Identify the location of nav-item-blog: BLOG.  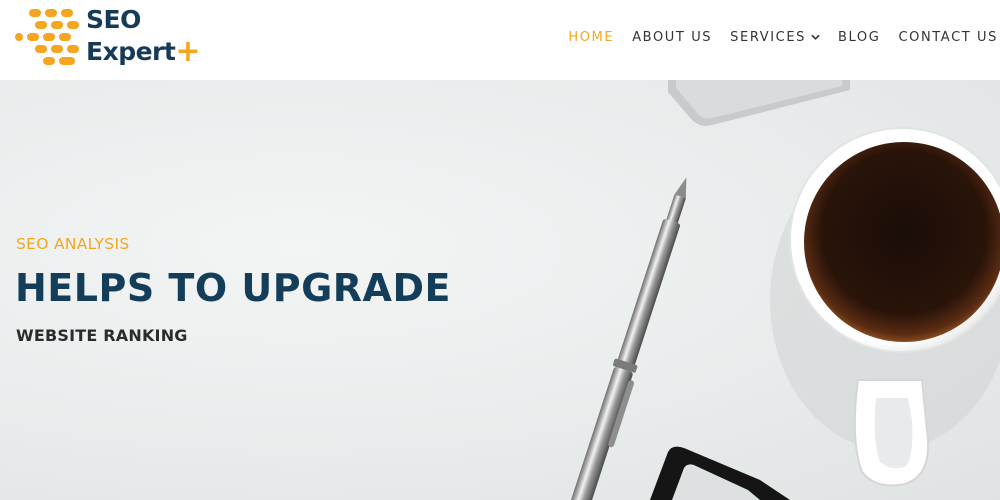
(859, 37).